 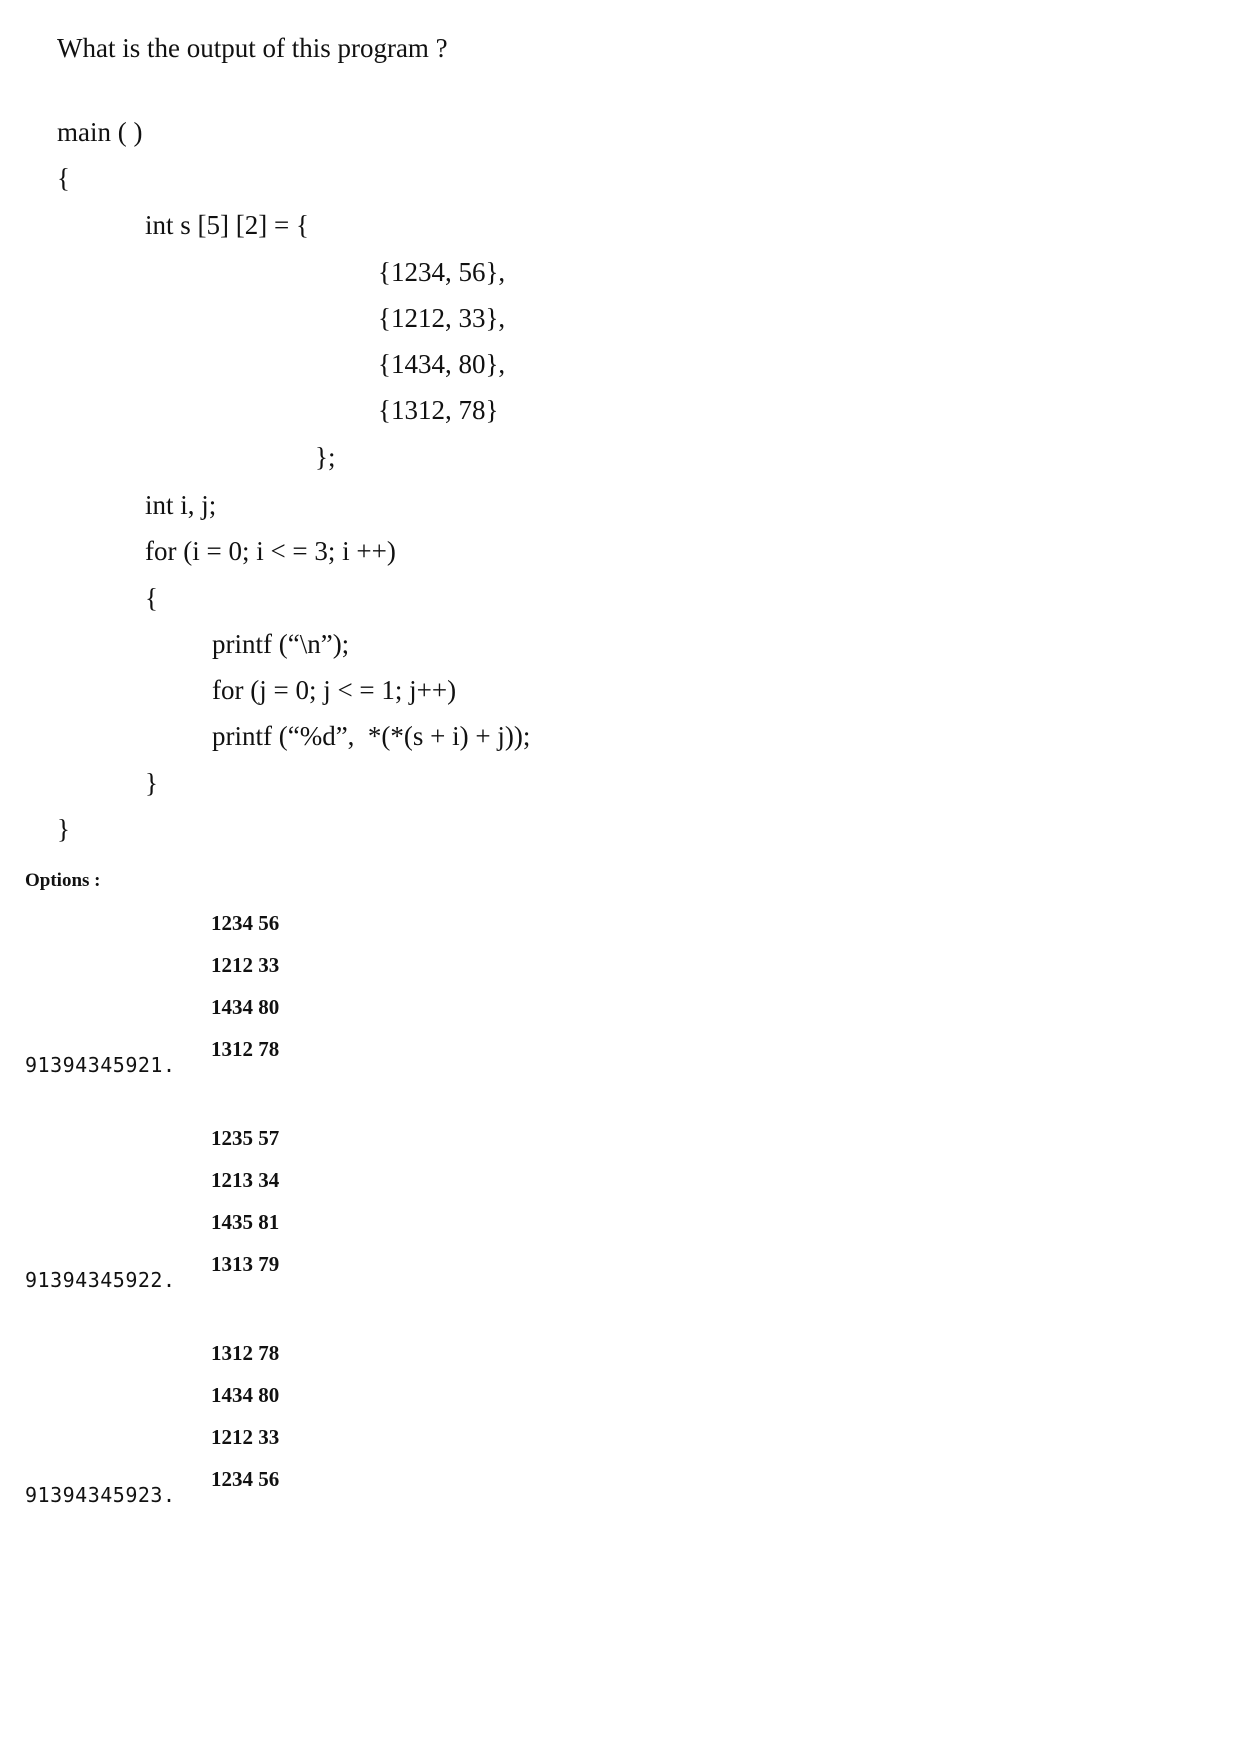 I want to click on code-line: int s [5] [2] = {, so click(x=227, y=225).